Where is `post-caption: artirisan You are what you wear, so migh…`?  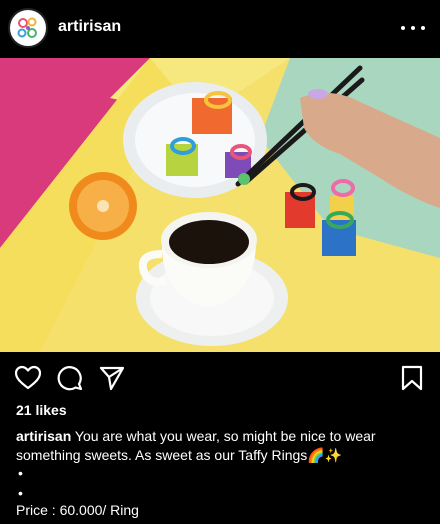 post-caption: artirisan You are what you wear, so migh… is located at coordinates (220, 446).